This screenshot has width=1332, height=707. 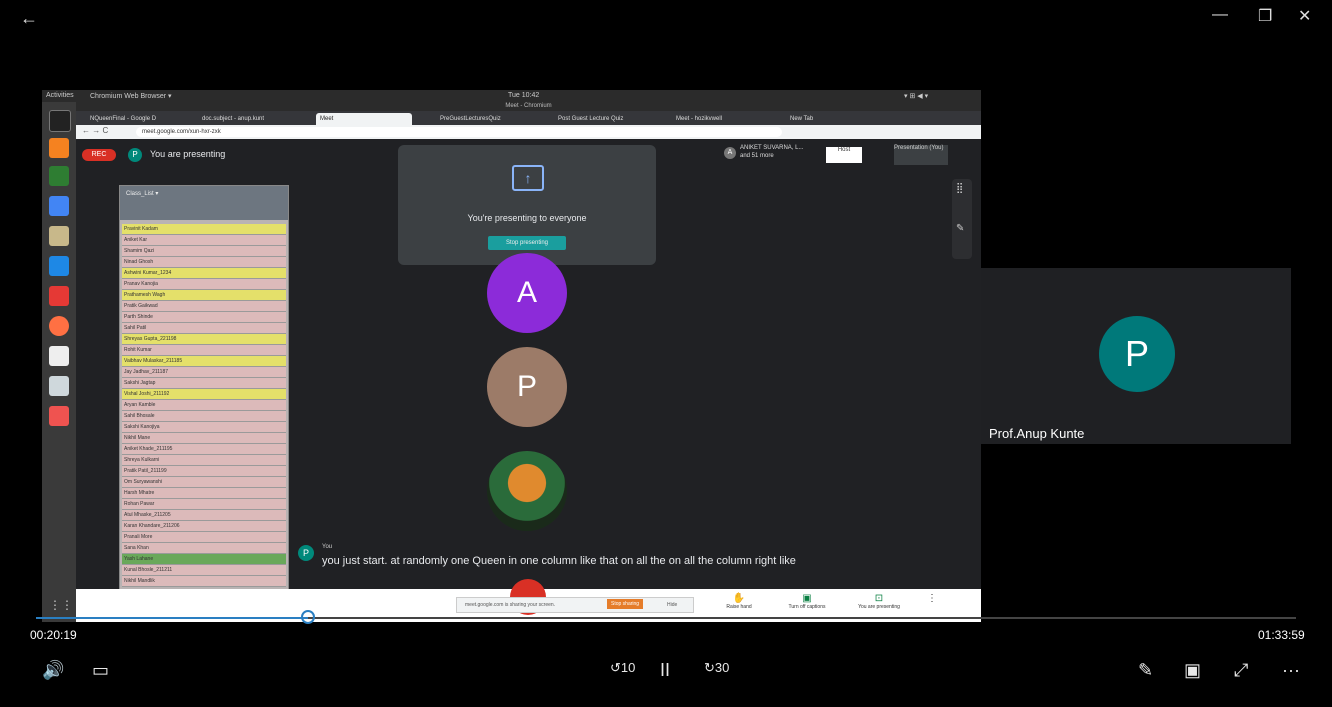 I want to click on host-controls-button: Host, so click(x=844, y=155).